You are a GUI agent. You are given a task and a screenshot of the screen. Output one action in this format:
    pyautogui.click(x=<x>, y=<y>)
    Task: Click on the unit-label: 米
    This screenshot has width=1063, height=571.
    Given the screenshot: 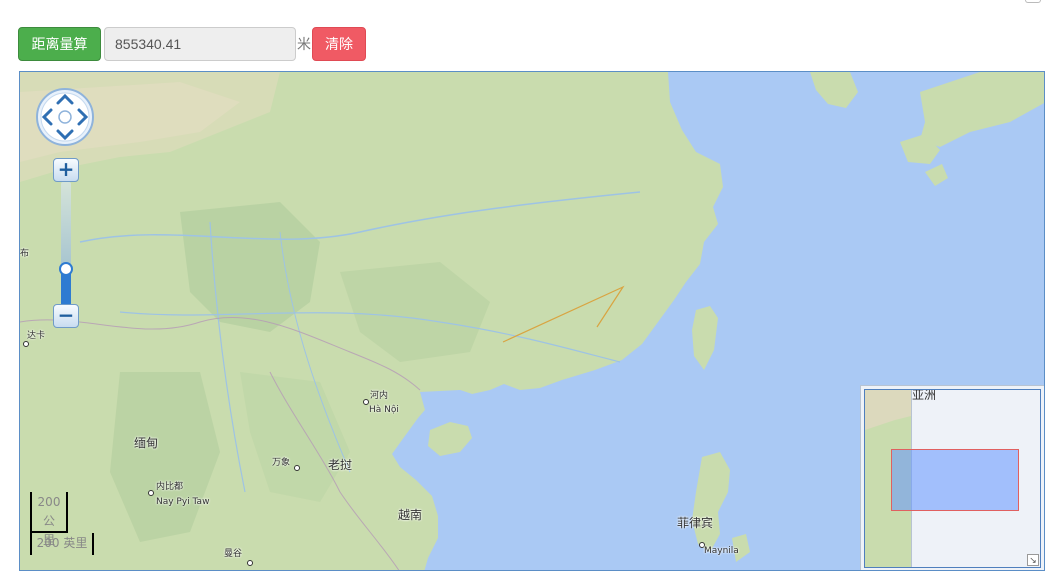 What is the action you would take?
    pyautogui.click(x=304, y=45)
    